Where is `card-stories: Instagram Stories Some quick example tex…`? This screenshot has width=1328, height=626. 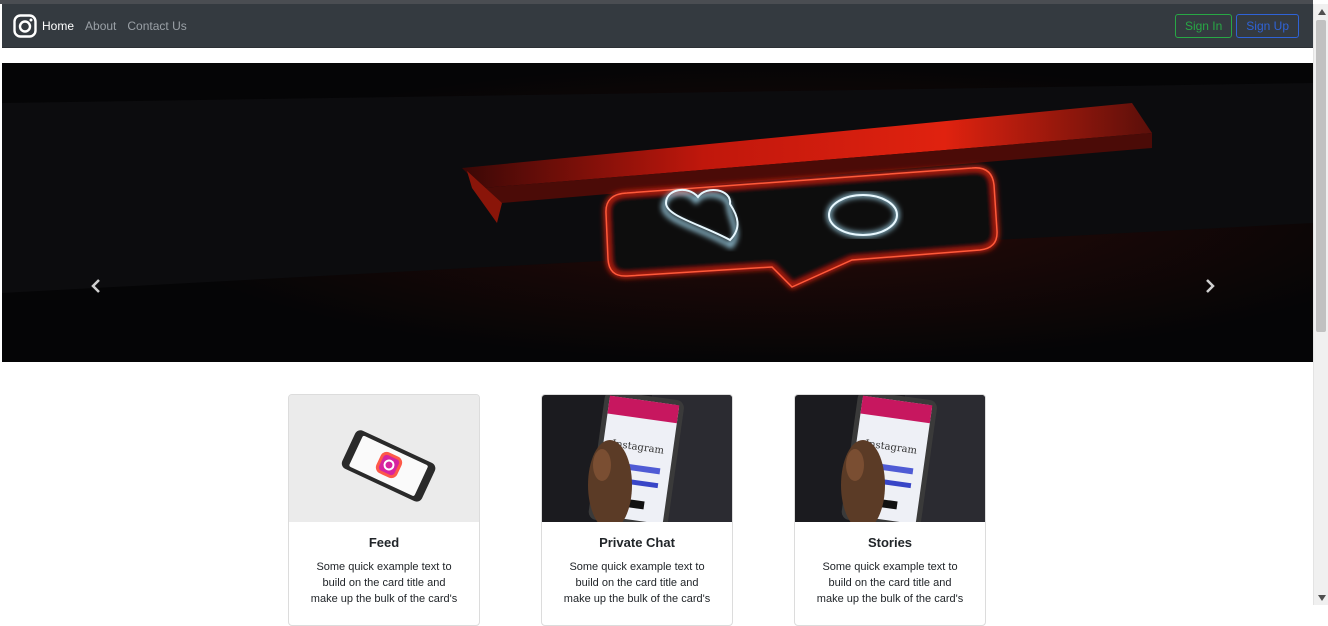 card-stories: Instagram Stories Some quick example tex… is located at coordinates (890, 510).